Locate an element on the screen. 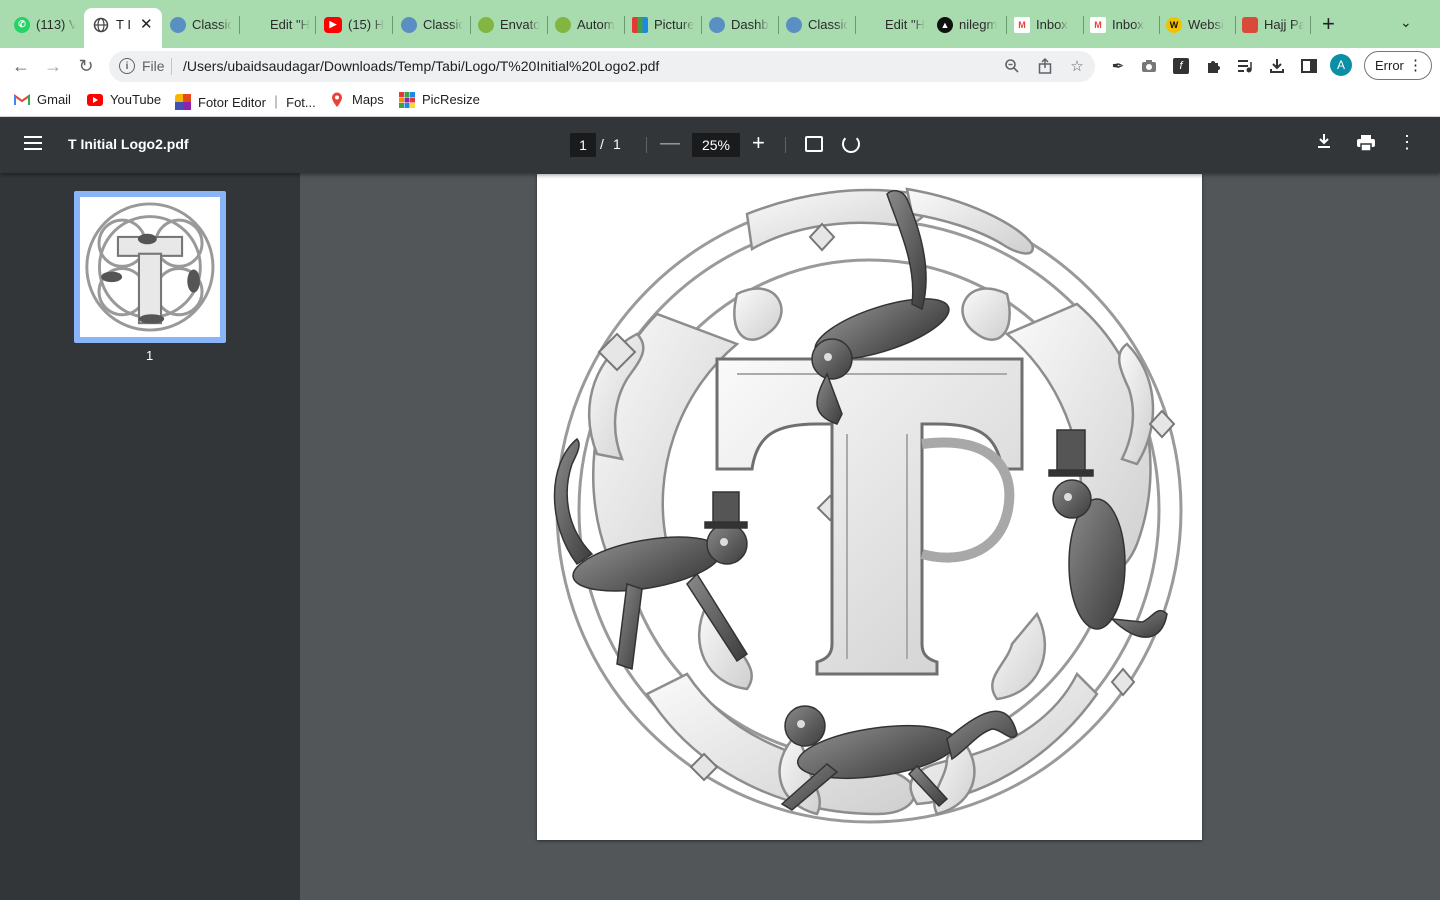 Image resolution: width=1440 pixels, height=900 pixels. youtube-icon is located at coordinates (95, 100).